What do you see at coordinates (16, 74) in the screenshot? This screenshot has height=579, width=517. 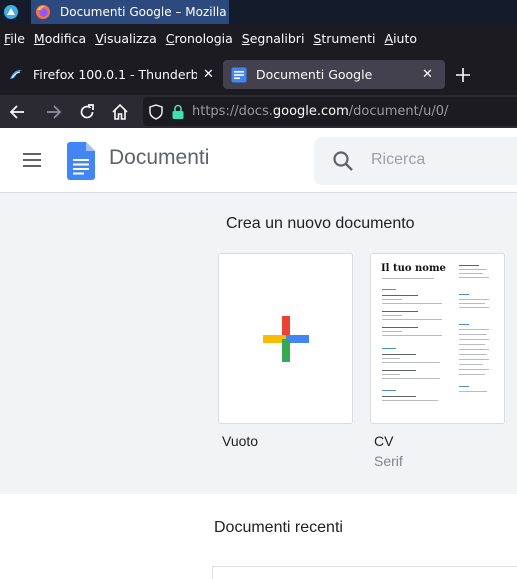 I see `thunderbird-icon` at bounding box center [16, 74].